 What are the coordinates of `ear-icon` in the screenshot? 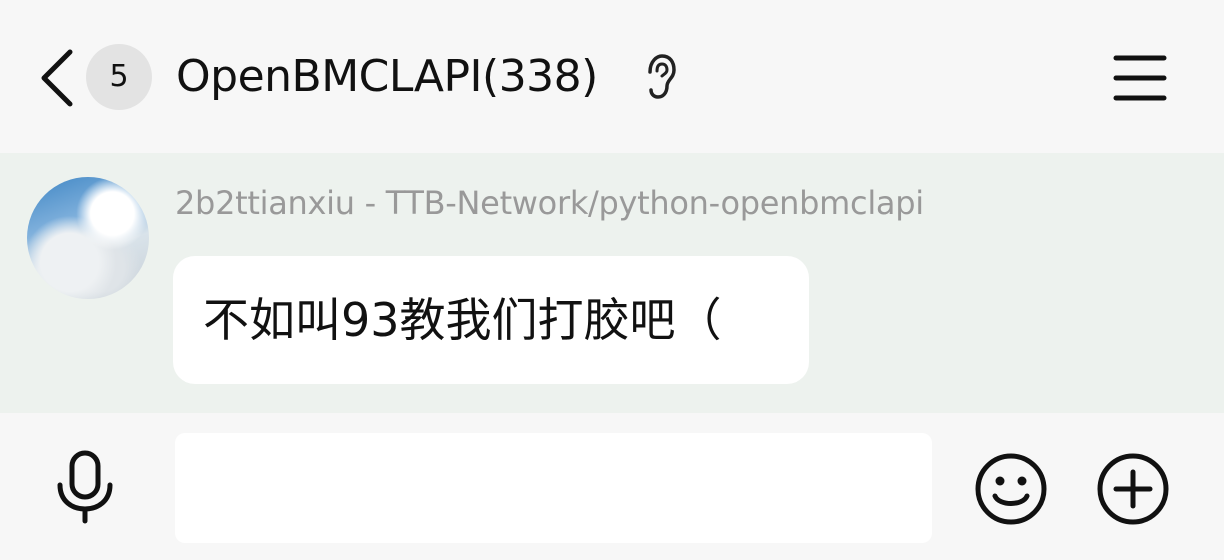 It's located at (660, 77).